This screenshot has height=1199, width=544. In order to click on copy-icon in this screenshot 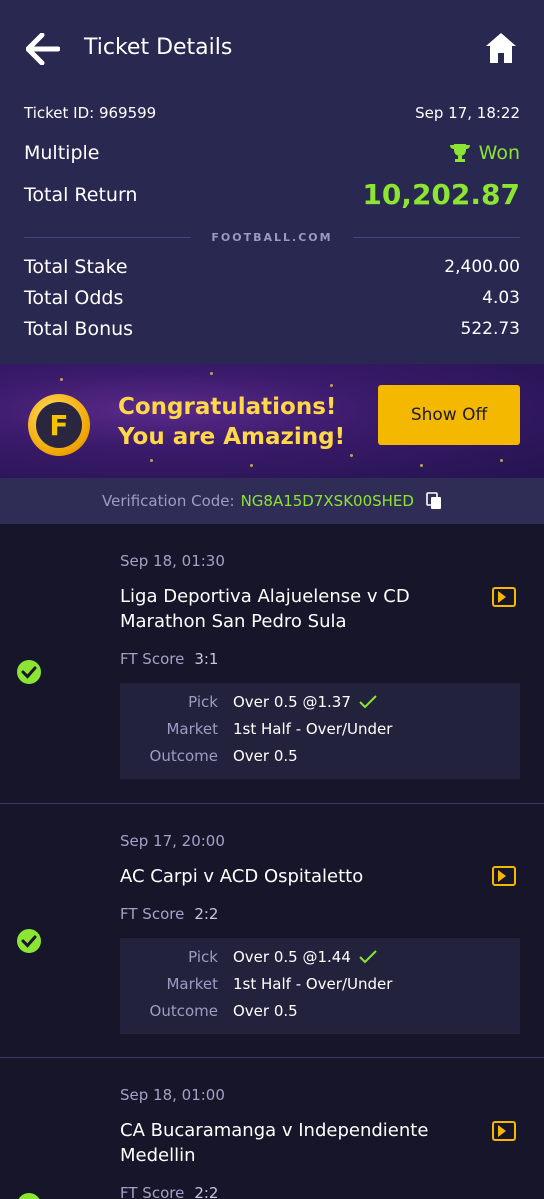, I will do `click(434, 501)`.